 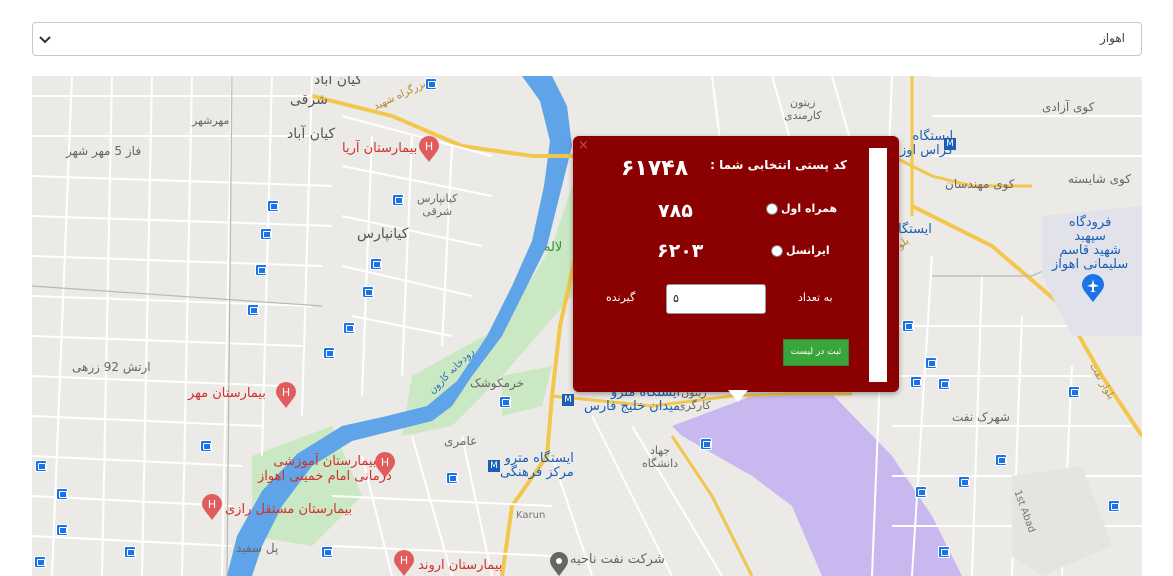 I want to click on map-label: کوی شایسته, so click(x=1099, y=179).